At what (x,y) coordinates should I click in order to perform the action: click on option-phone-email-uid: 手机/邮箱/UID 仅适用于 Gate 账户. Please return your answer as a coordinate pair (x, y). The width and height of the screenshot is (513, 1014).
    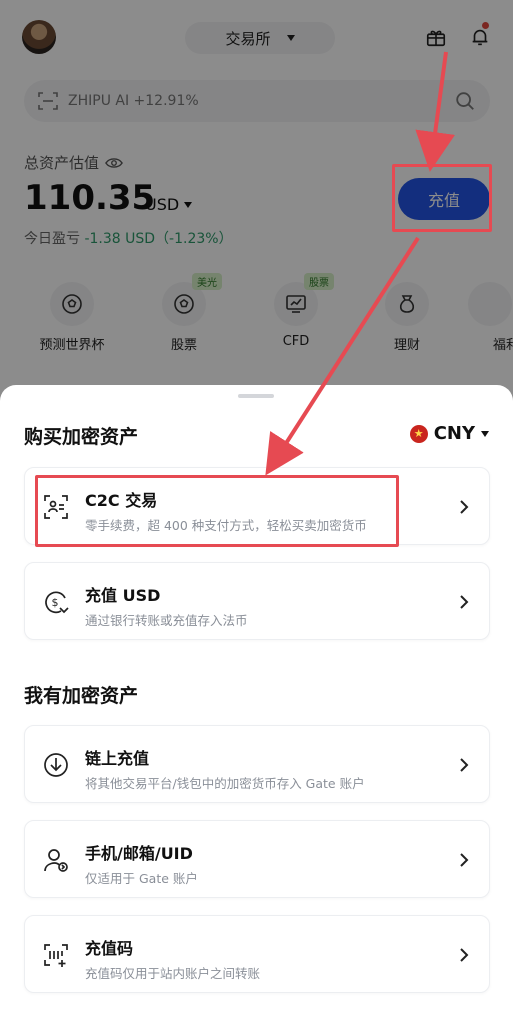
    Looking at the image, I should click on (257, 859).